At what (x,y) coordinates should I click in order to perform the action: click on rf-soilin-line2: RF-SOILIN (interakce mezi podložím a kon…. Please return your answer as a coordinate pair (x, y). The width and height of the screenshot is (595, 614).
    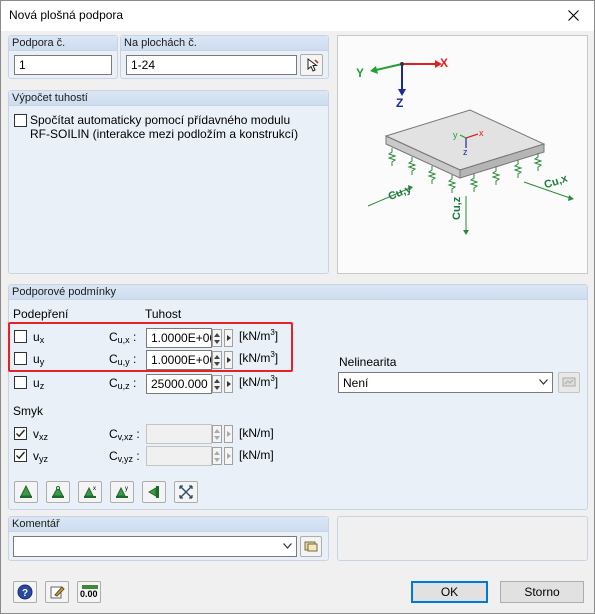
    Looking at the image, I should click on (164, 134).